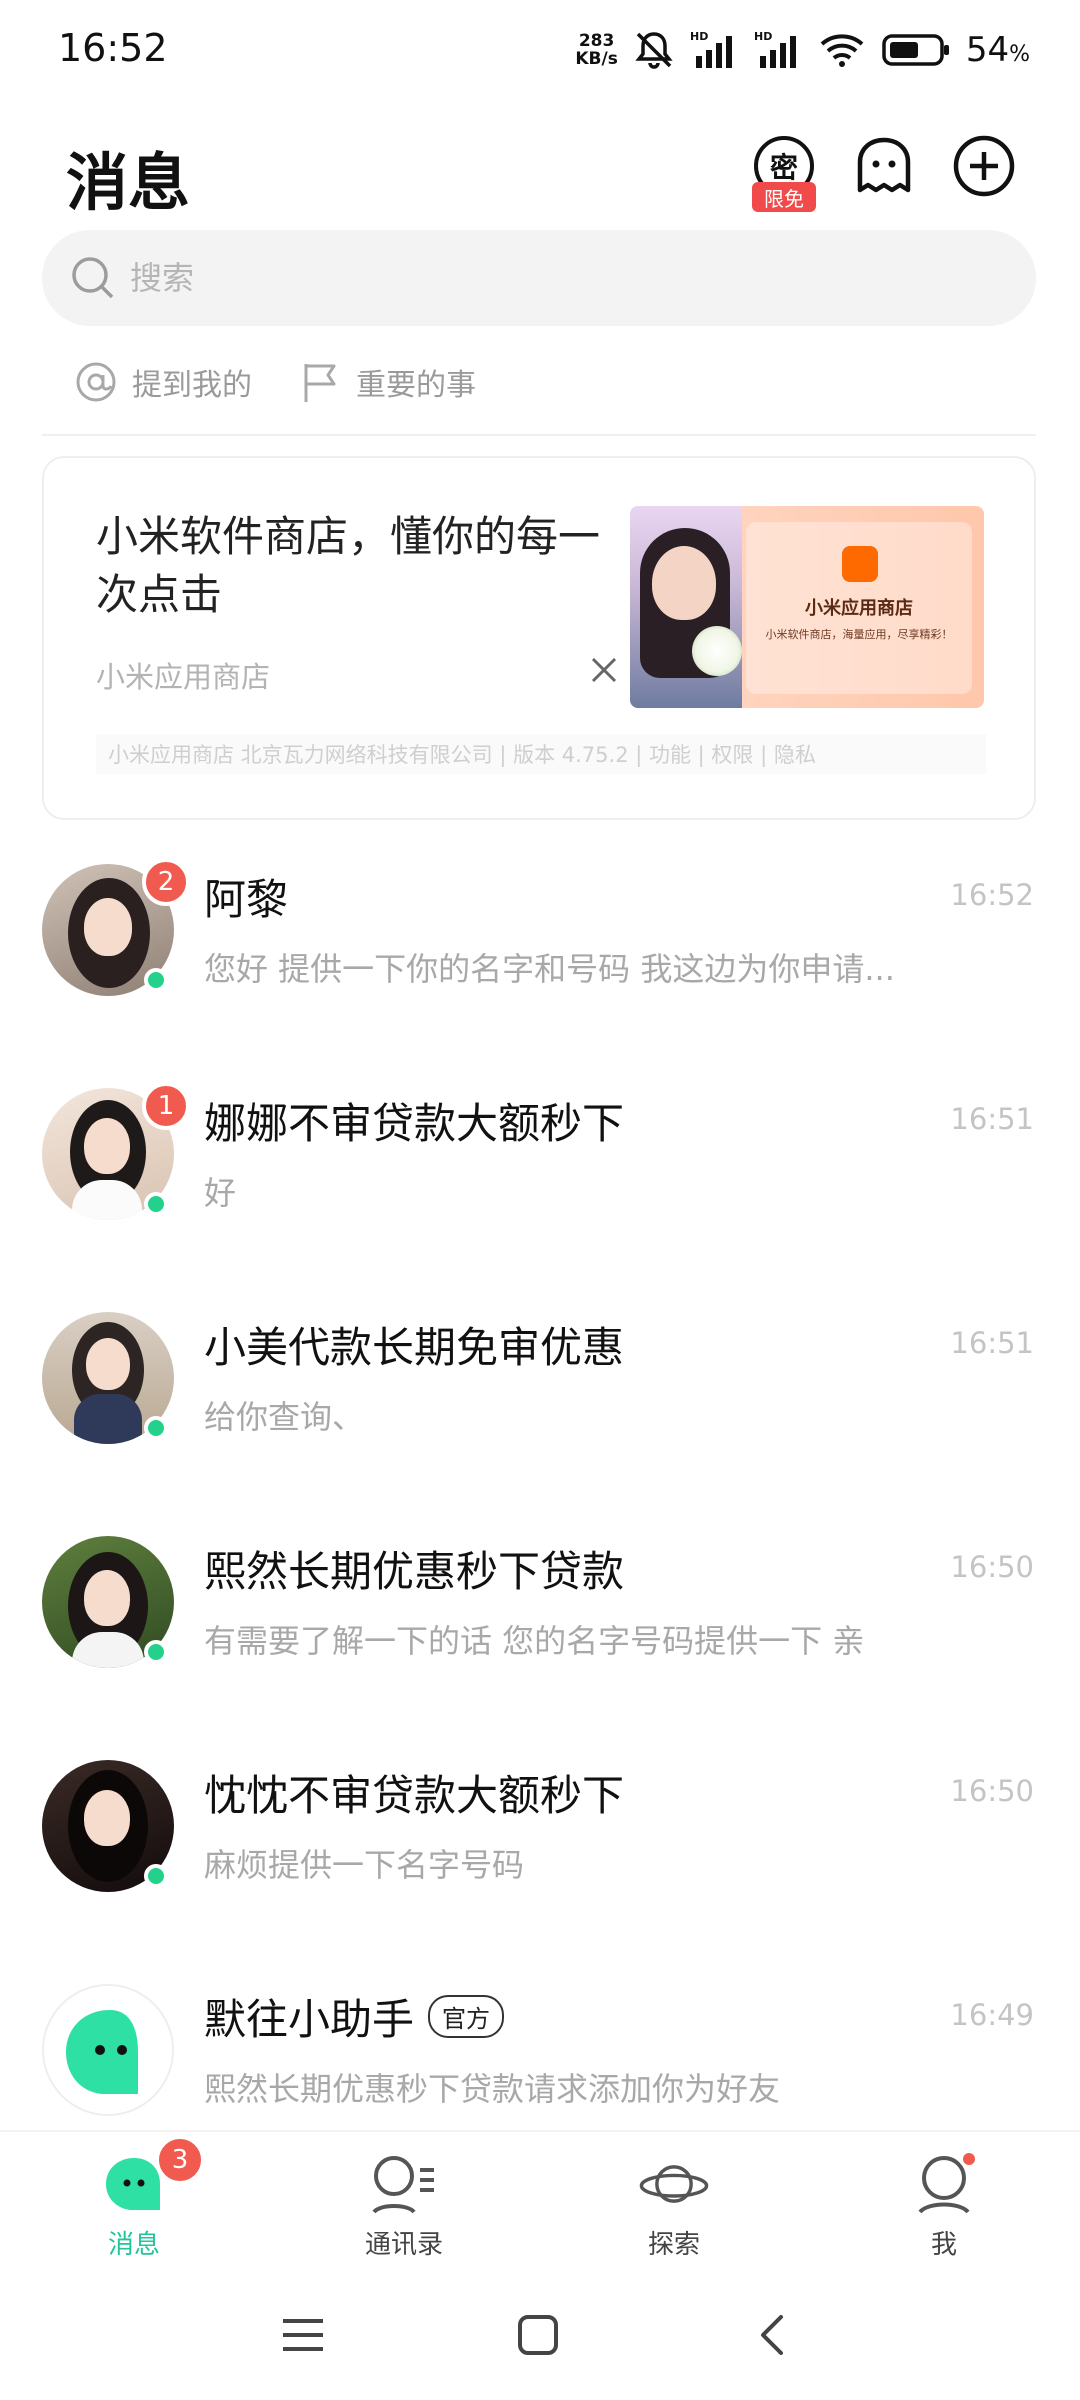 The height and width of the screenshot is (2400, 1080). I want to click on chat-name-text: 熙然长期优惠秒下贷款, so click(414, 1571).